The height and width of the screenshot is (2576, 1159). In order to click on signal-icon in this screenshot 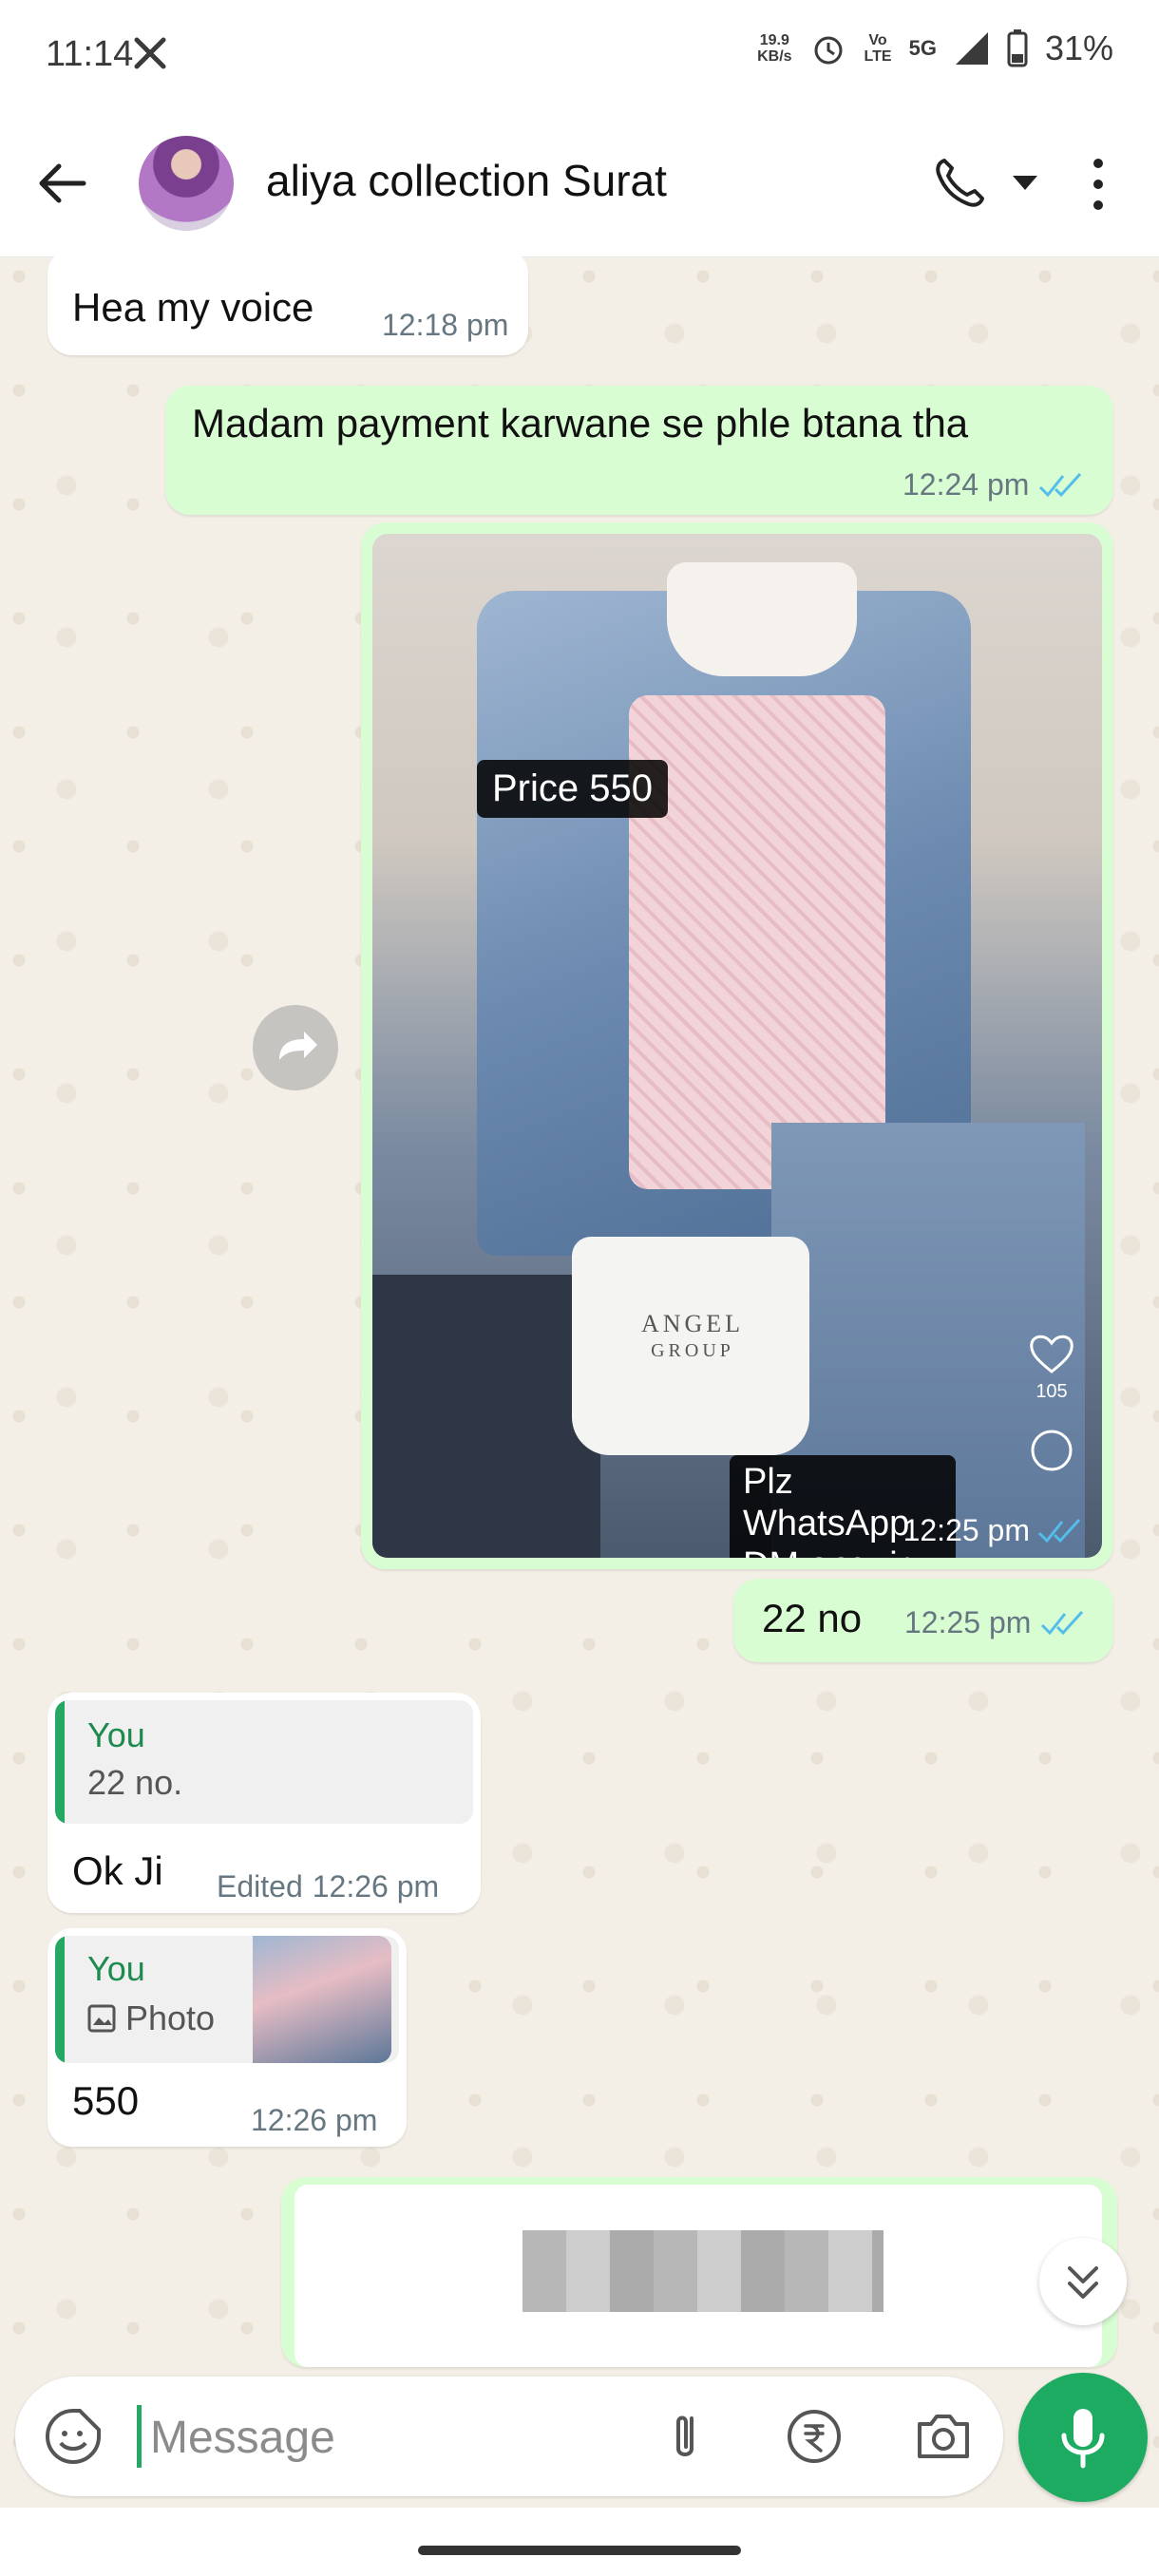, I will do `click(971, 48)`.